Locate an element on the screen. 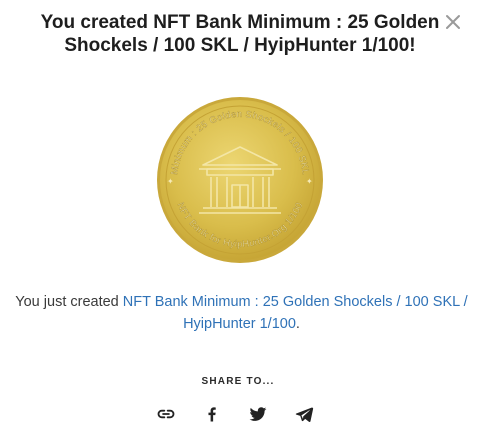  message-prefix: You just created is located at coordinates (69, 302).